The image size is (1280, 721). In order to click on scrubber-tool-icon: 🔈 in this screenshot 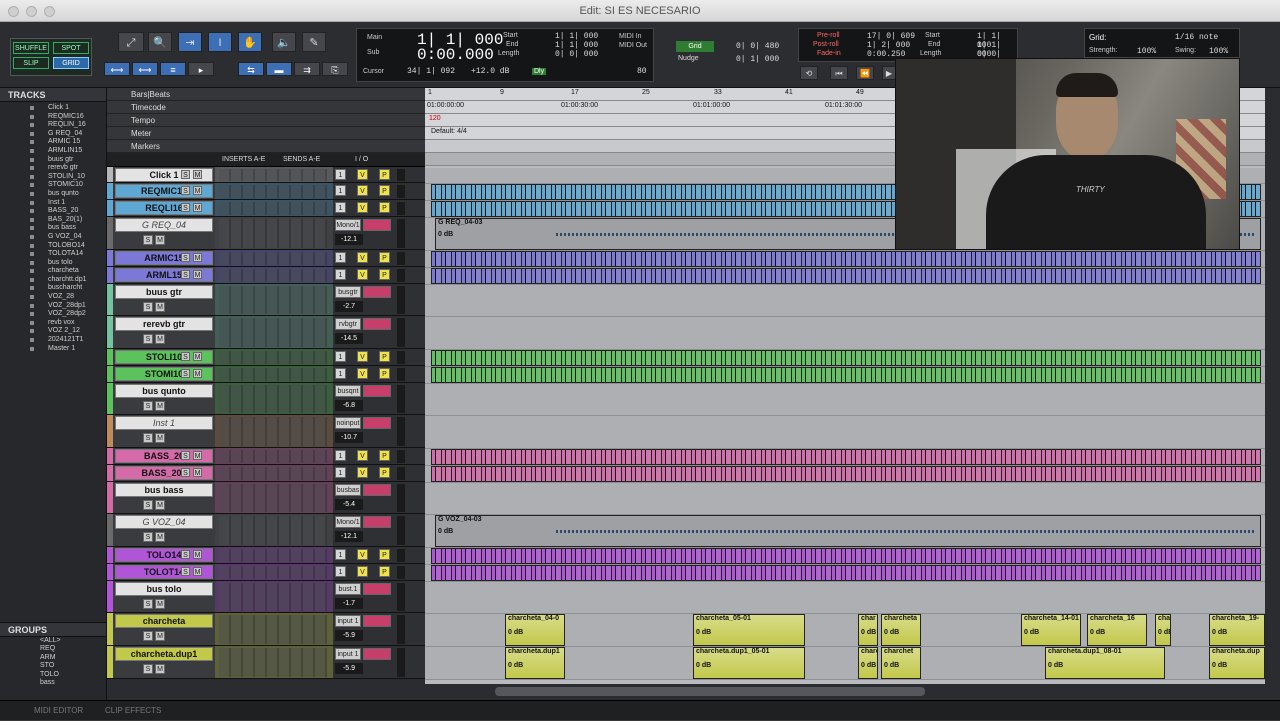, I will do `click(284, 42)`.